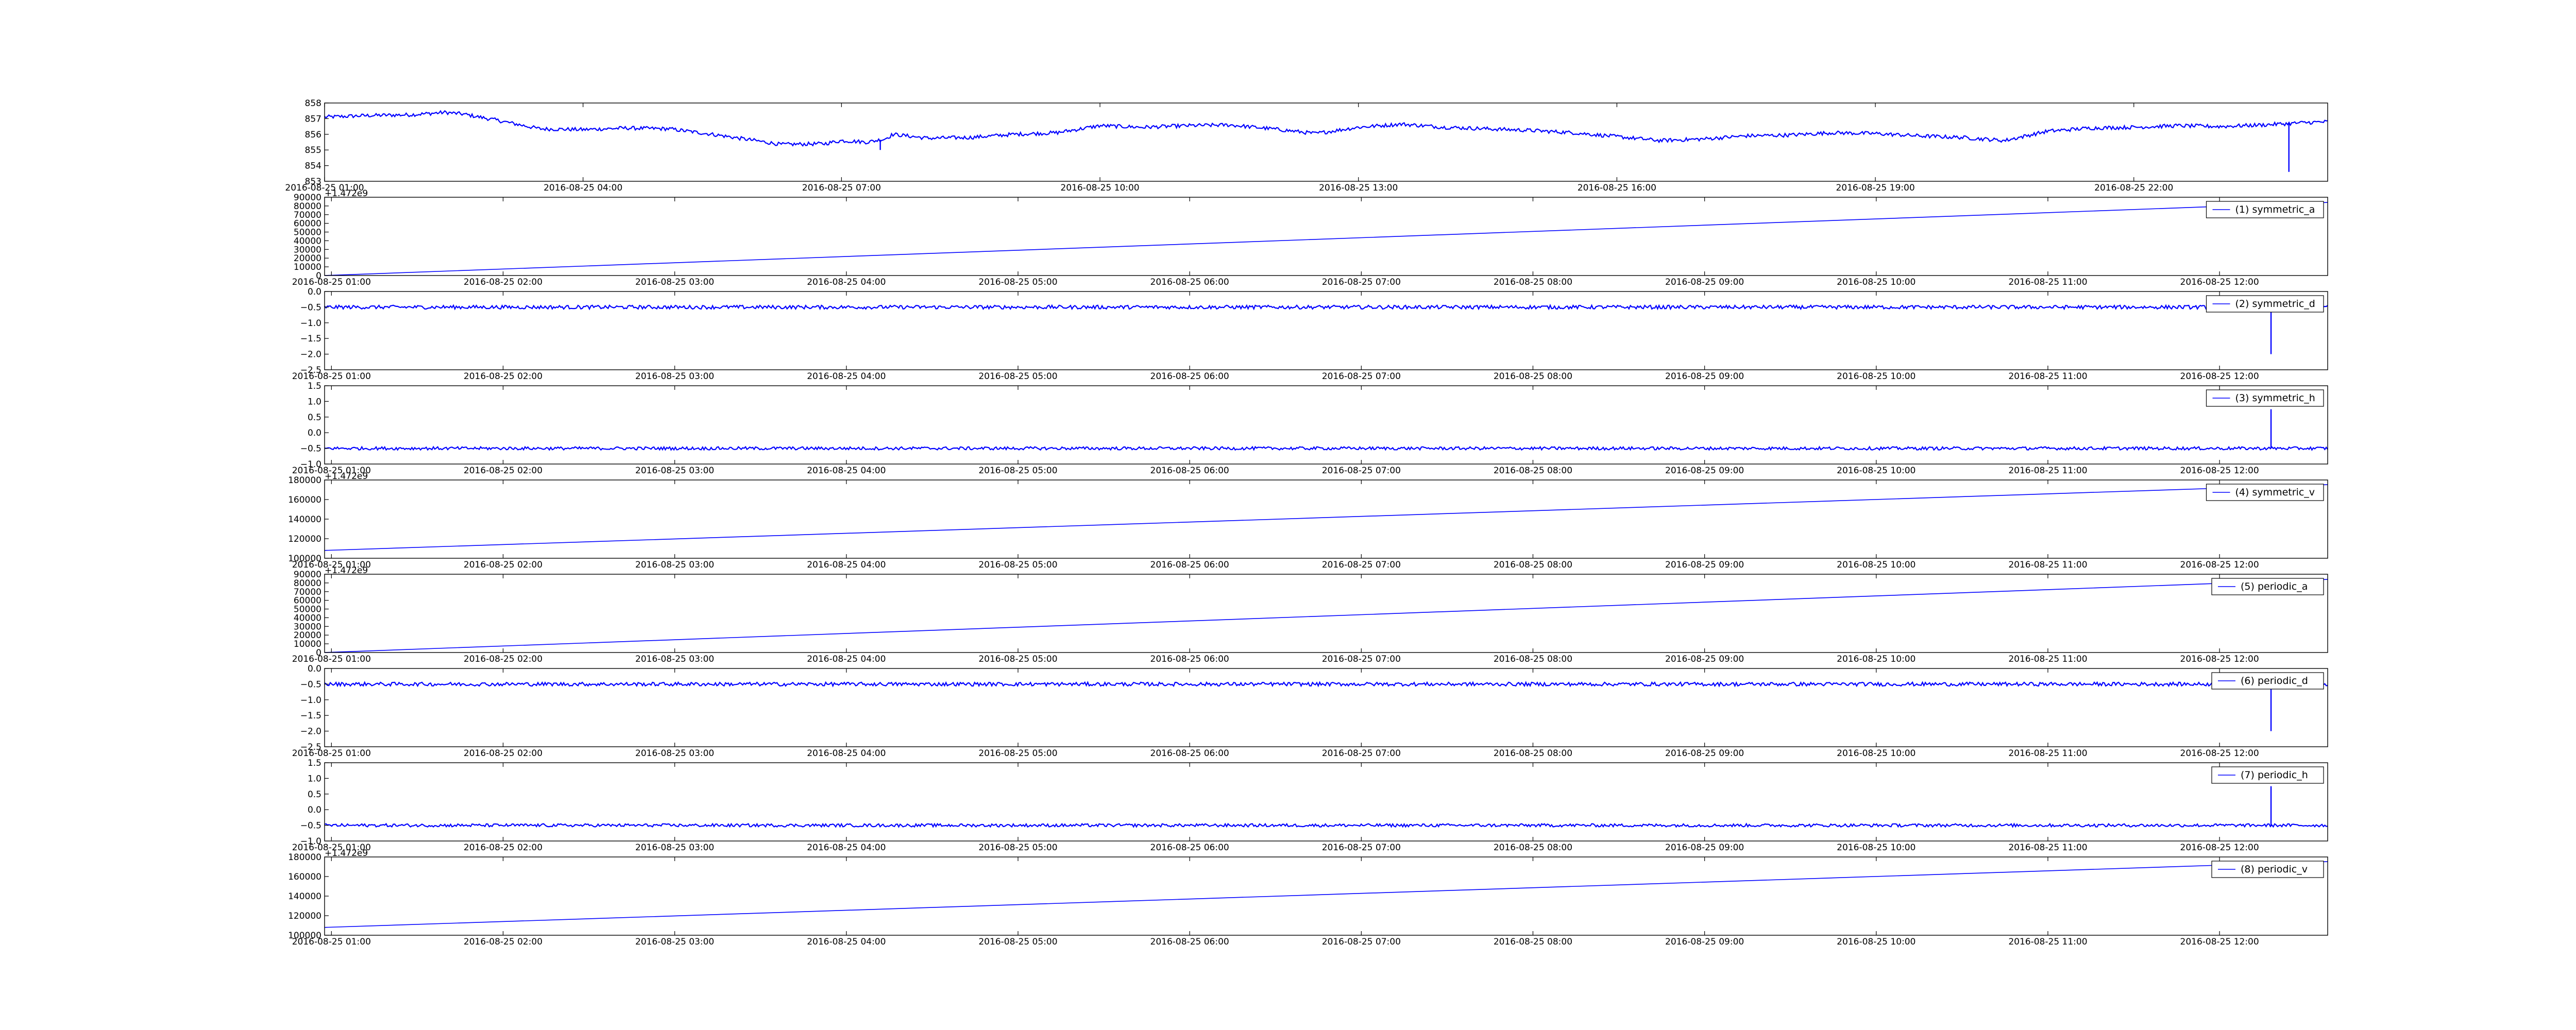 The width and height of the screenshot is (2576, 1030). Describe the element at coordinates (305, 539) in the screenshot. I see `y-tick-label: 120000` at that location.